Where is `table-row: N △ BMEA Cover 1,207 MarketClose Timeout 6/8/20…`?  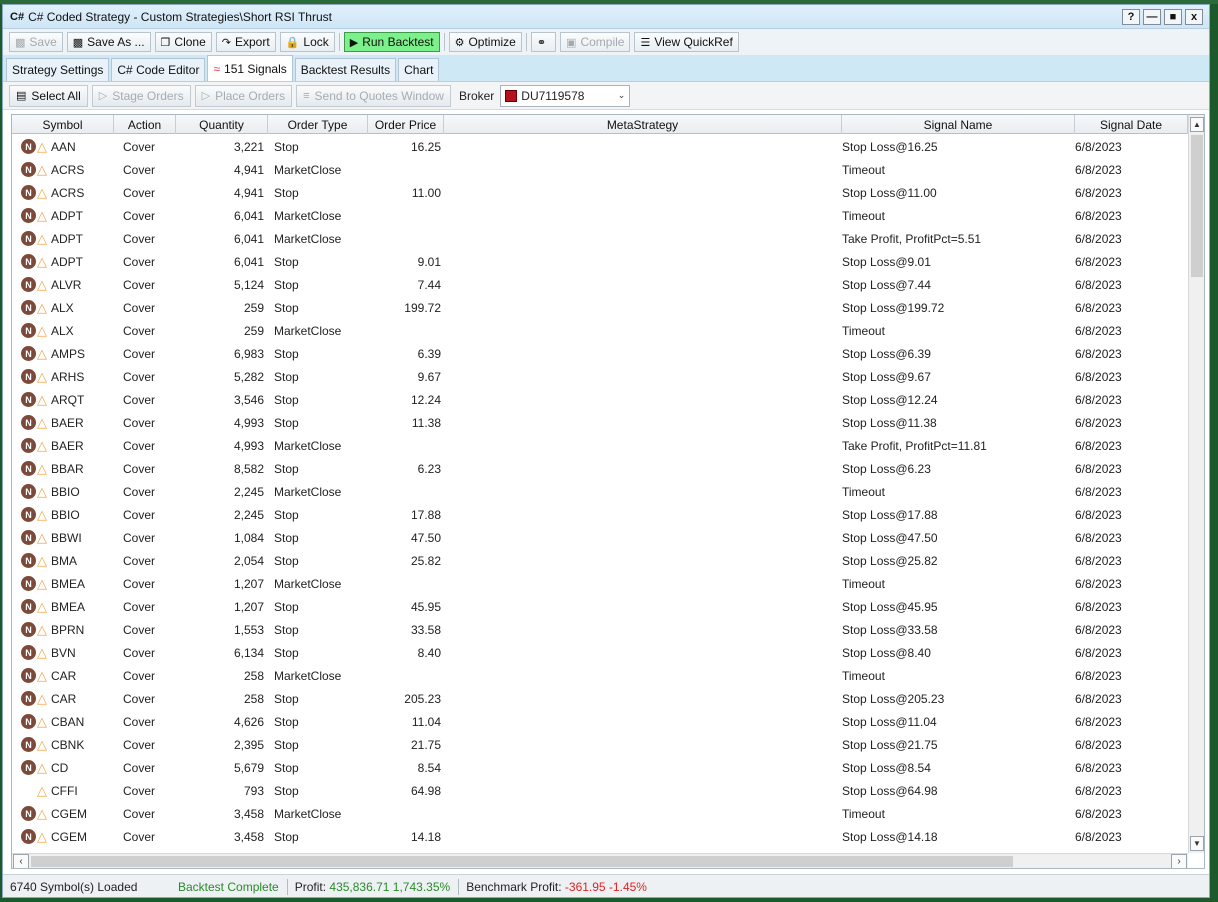 table-row: N △ BMEA Cover 1,207 MarketClose Timeout 6/8/20… is located at coordinates (600, 583).